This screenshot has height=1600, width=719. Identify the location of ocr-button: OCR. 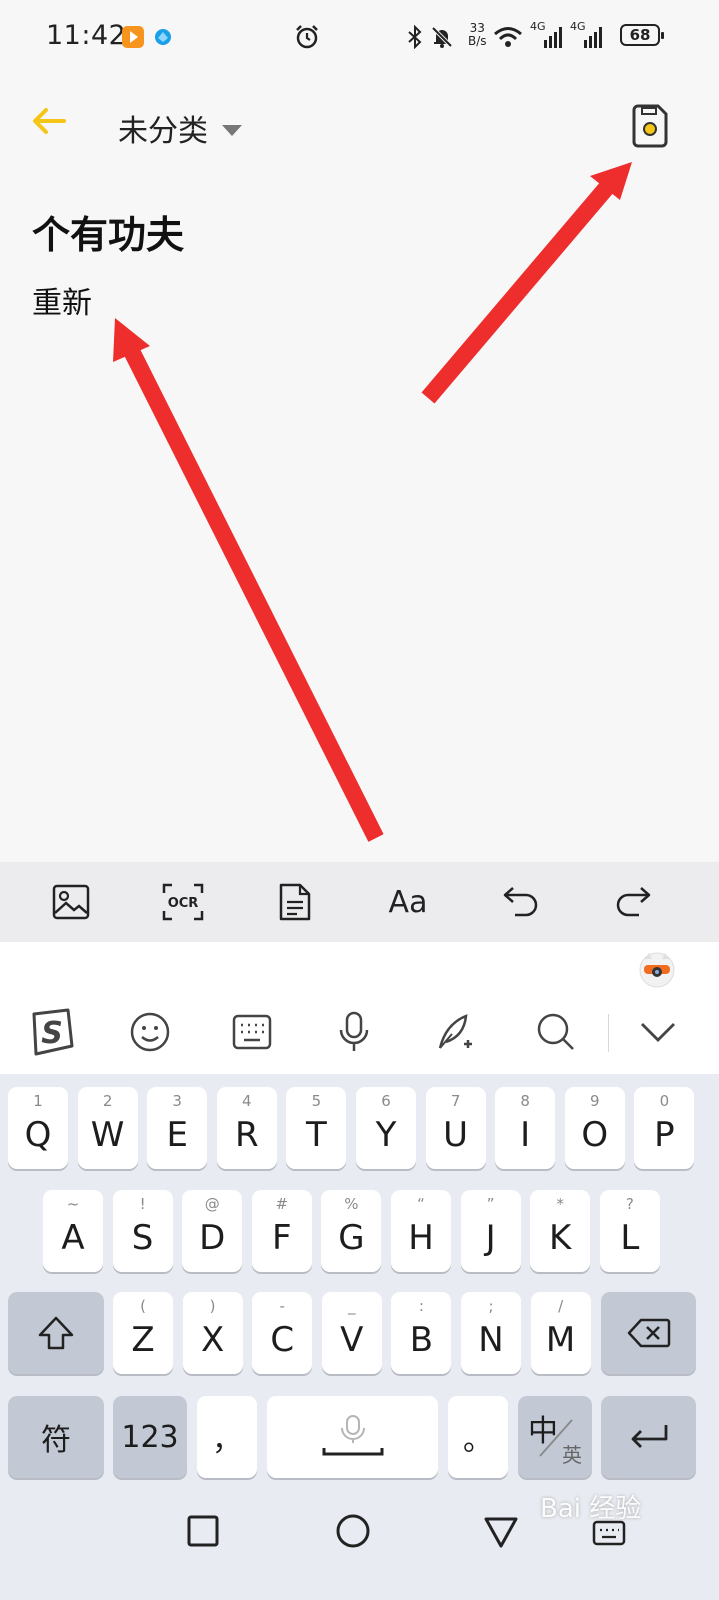
(183, 902).